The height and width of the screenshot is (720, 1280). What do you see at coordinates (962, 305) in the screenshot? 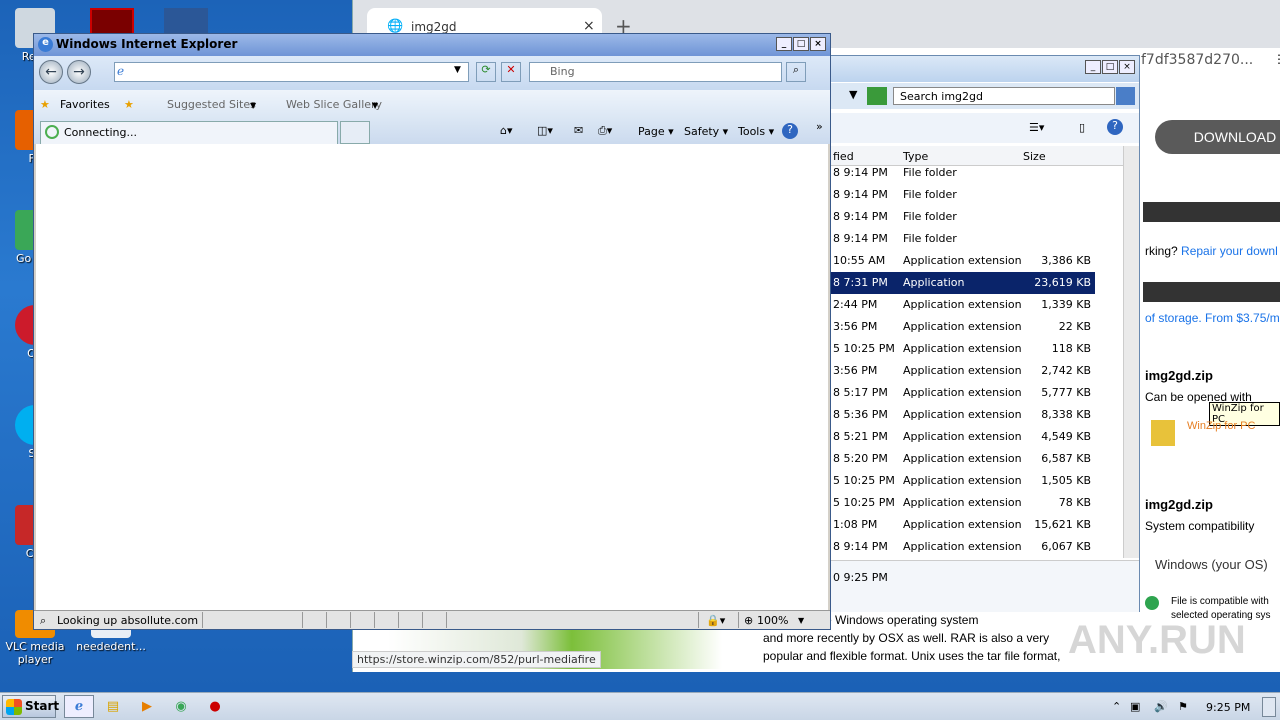
I see `file-row: 2:44 PM Application extension 1,339 KB` at bounding box center [962, 305].